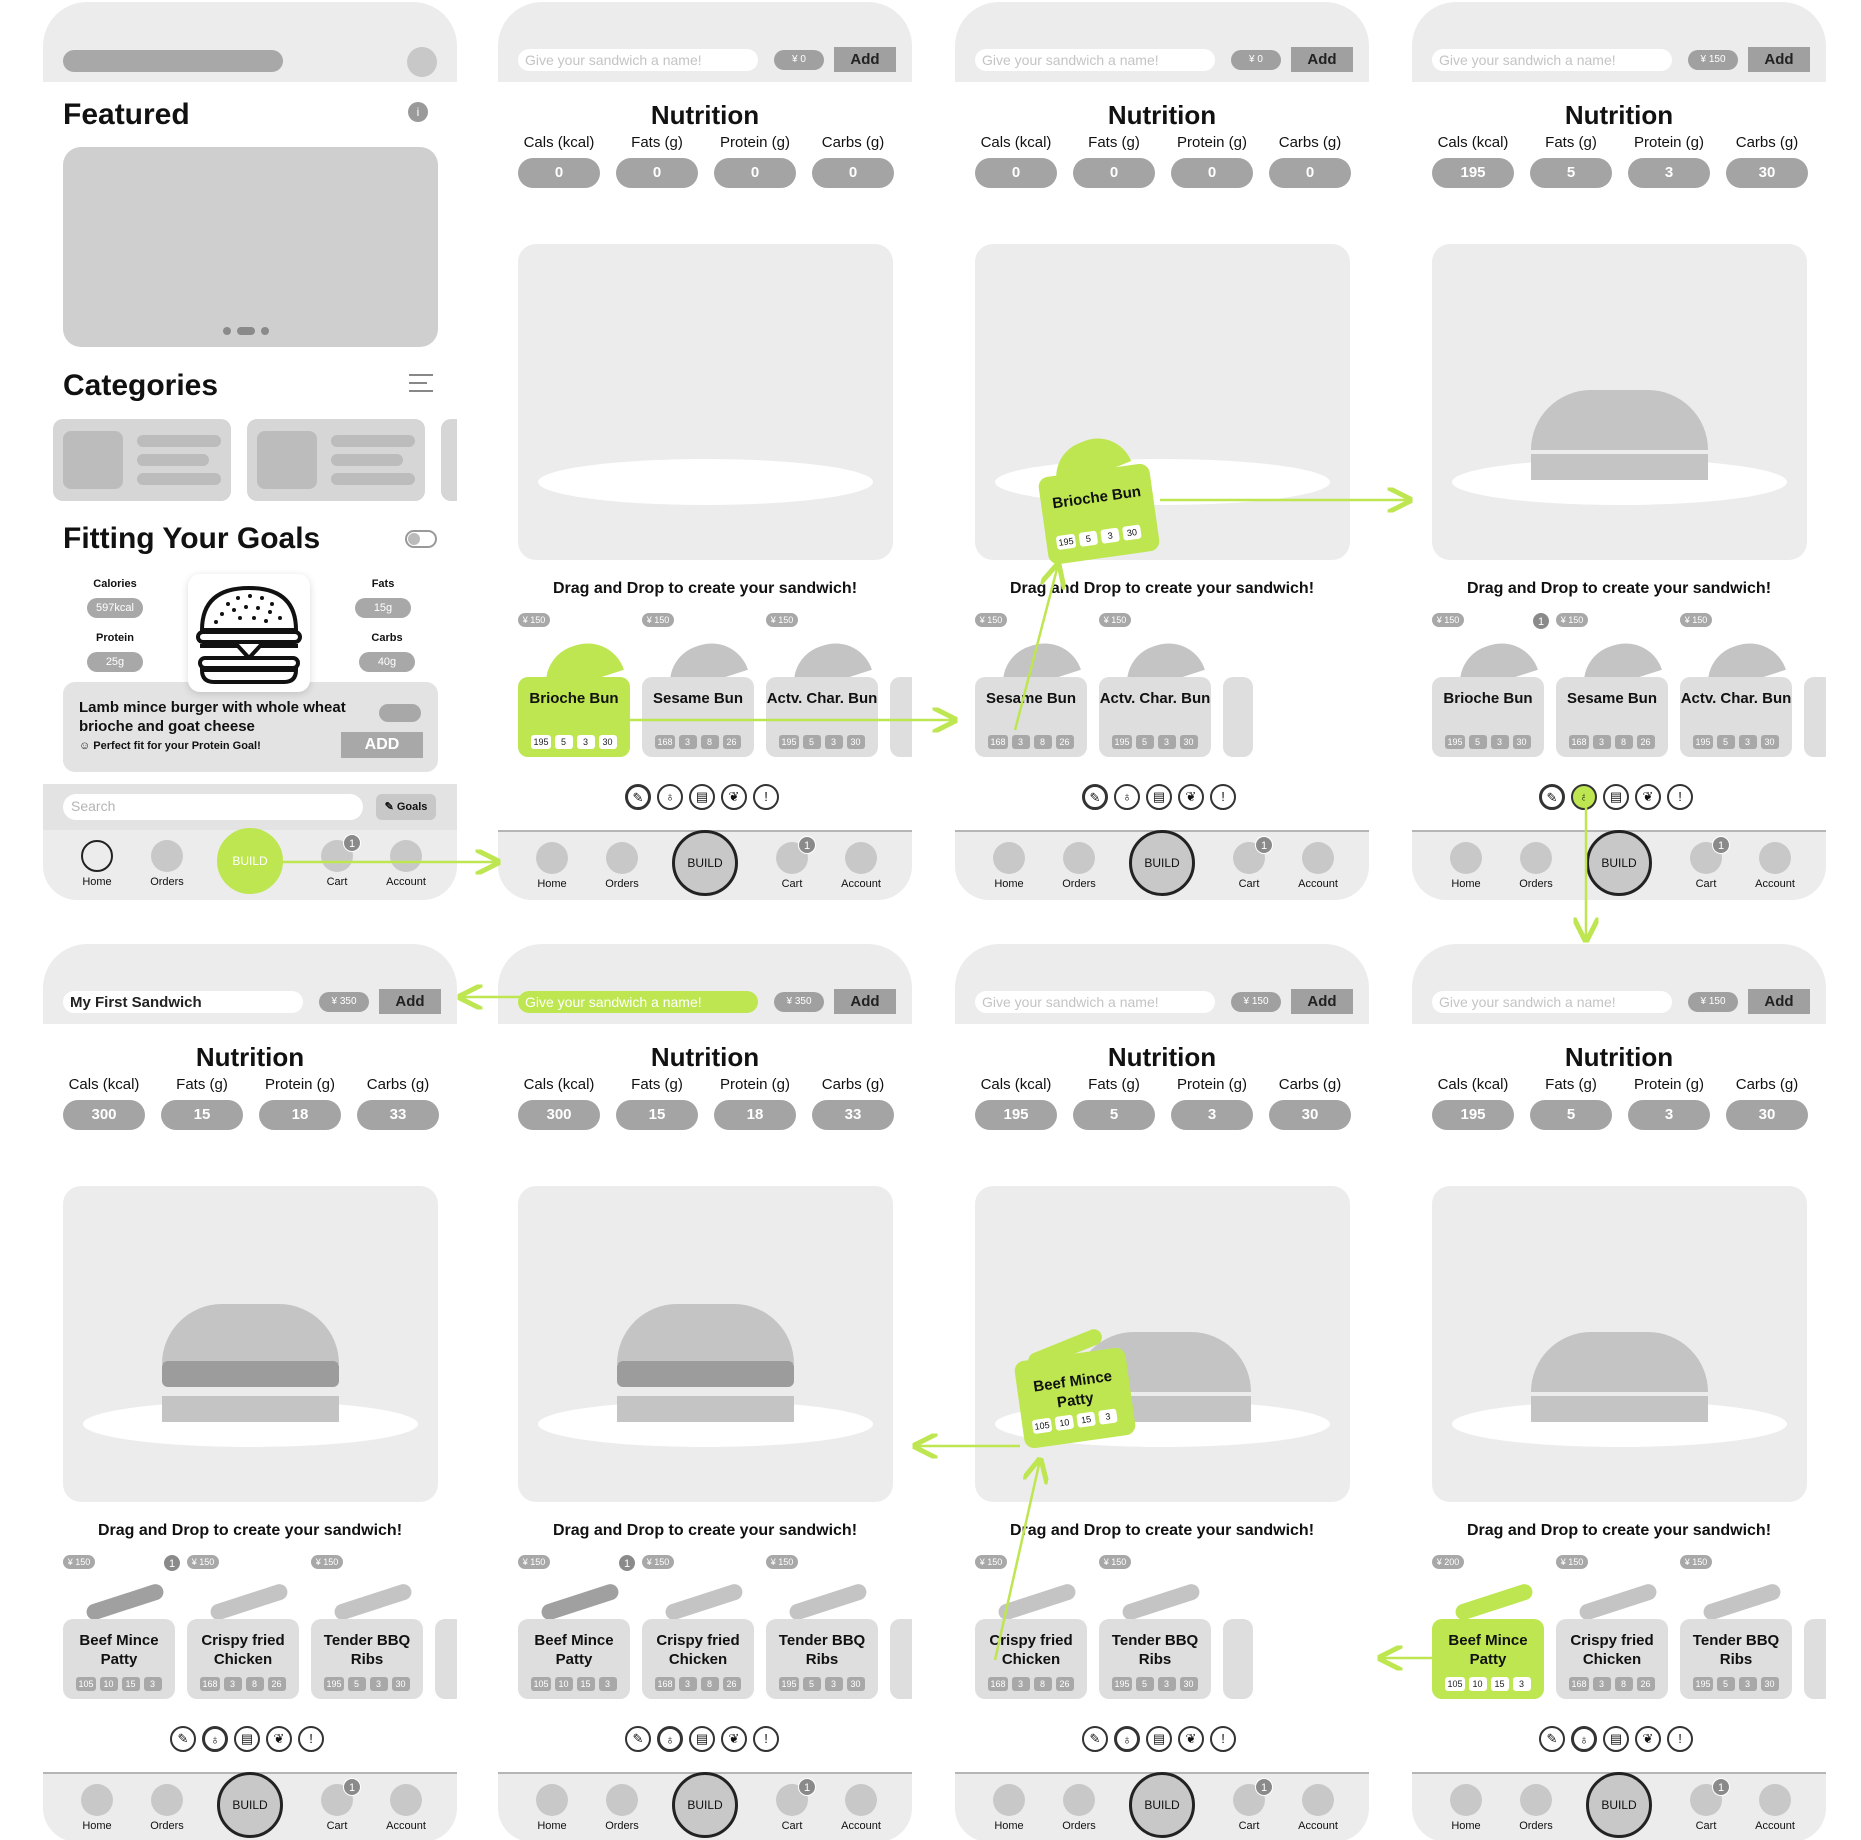  Describe the element at coordinates (382, 745) in the screenshot. I see `add-recommended-button: ADD` at that location.